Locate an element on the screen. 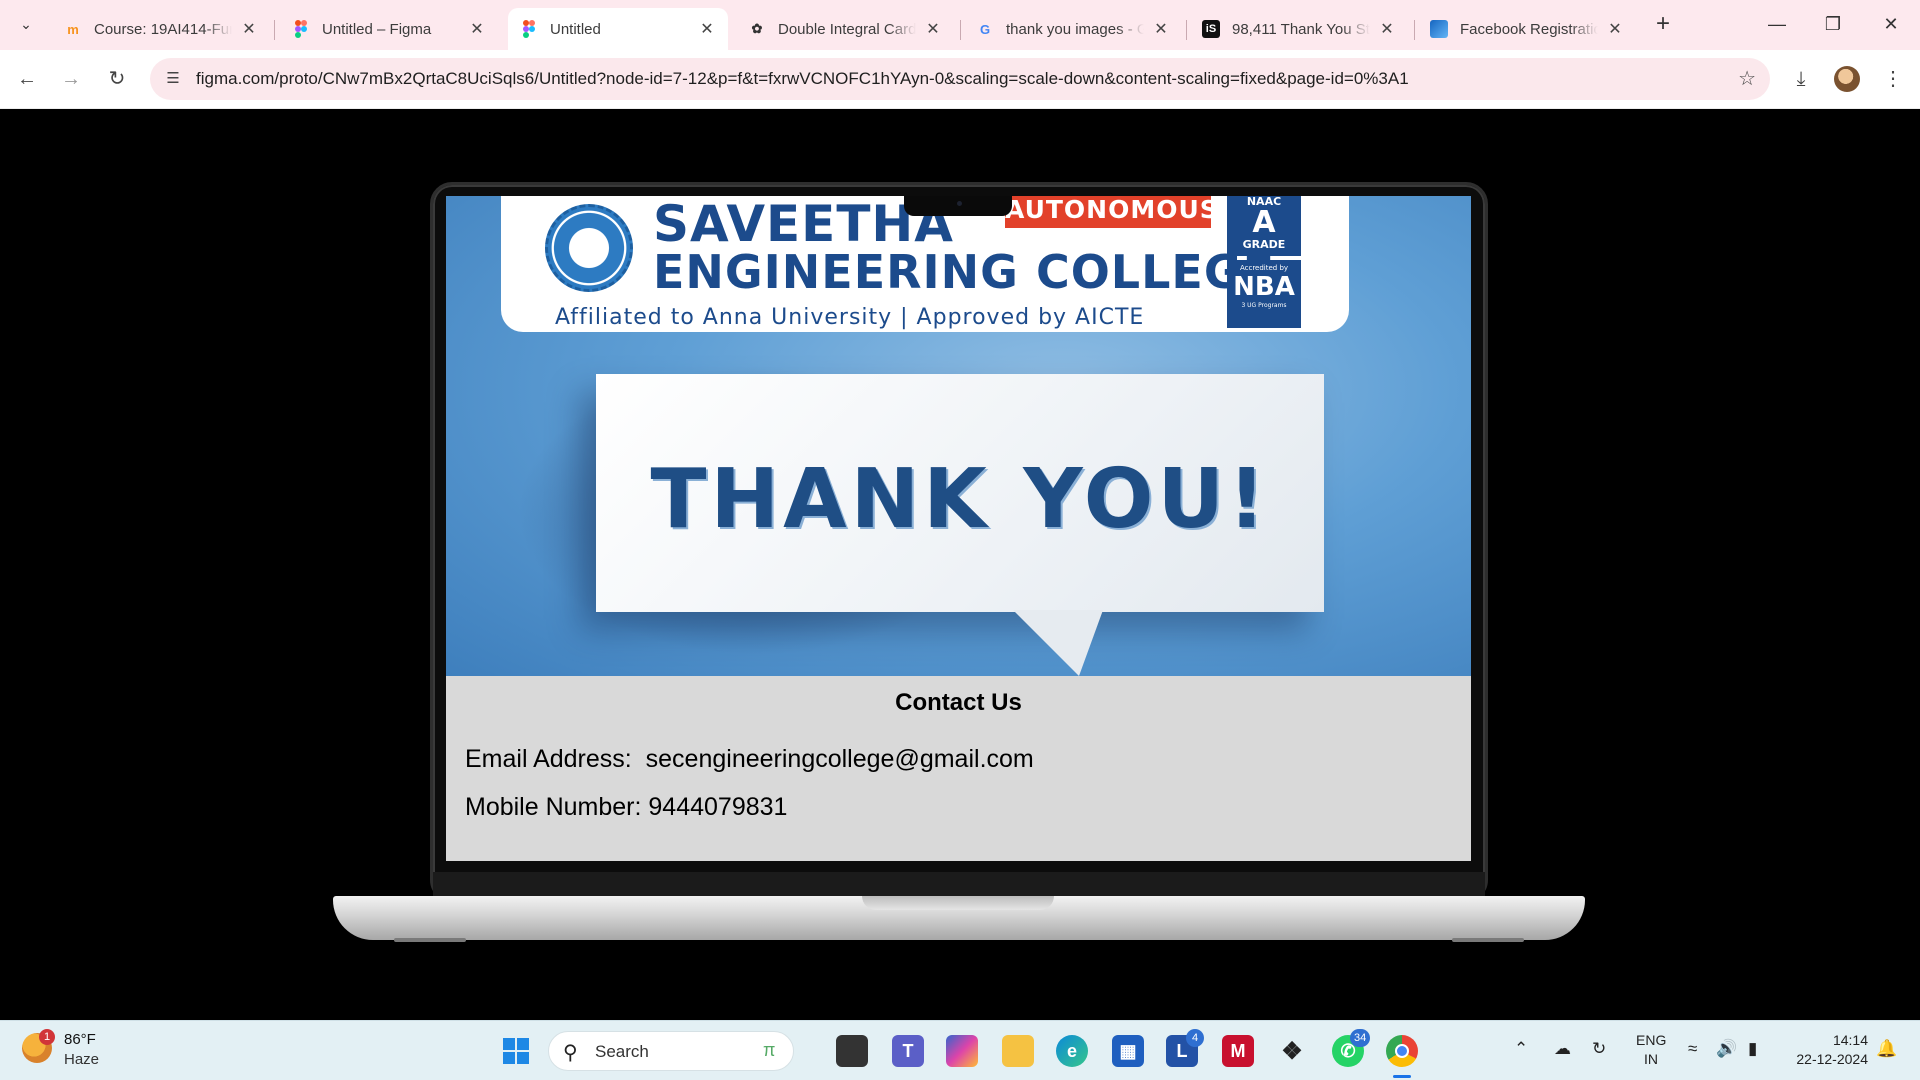 The width and height of the screenshot is (1920, 1080). copilot-icon is located at coordinates (962, 1051).